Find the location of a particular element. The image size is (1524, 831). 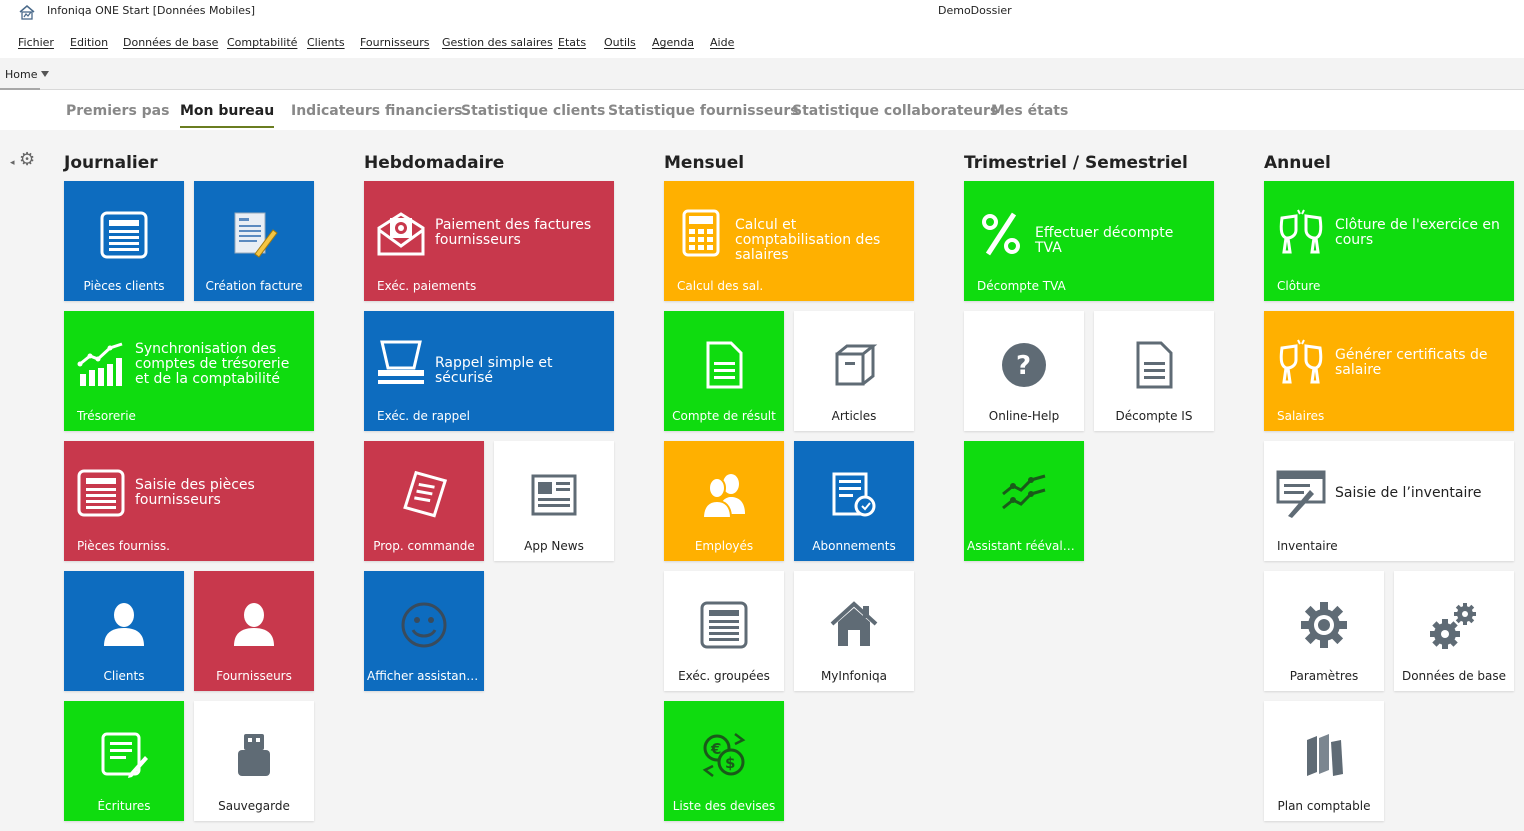

box-icon is located at coordinates (854, 365).